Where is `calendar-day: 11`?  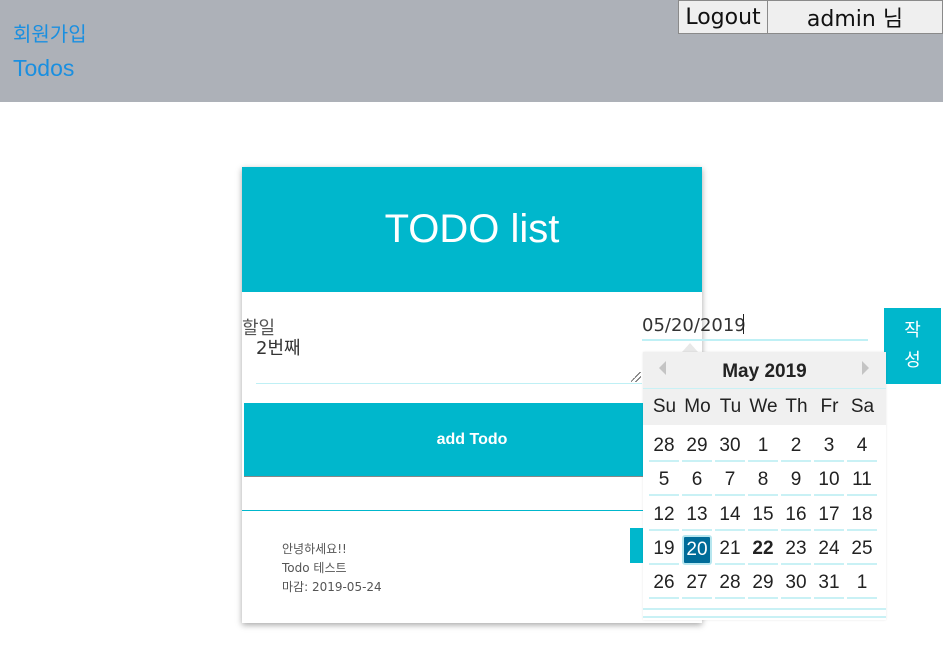
calendar-day: 11 is located at coordinates (862, 481).